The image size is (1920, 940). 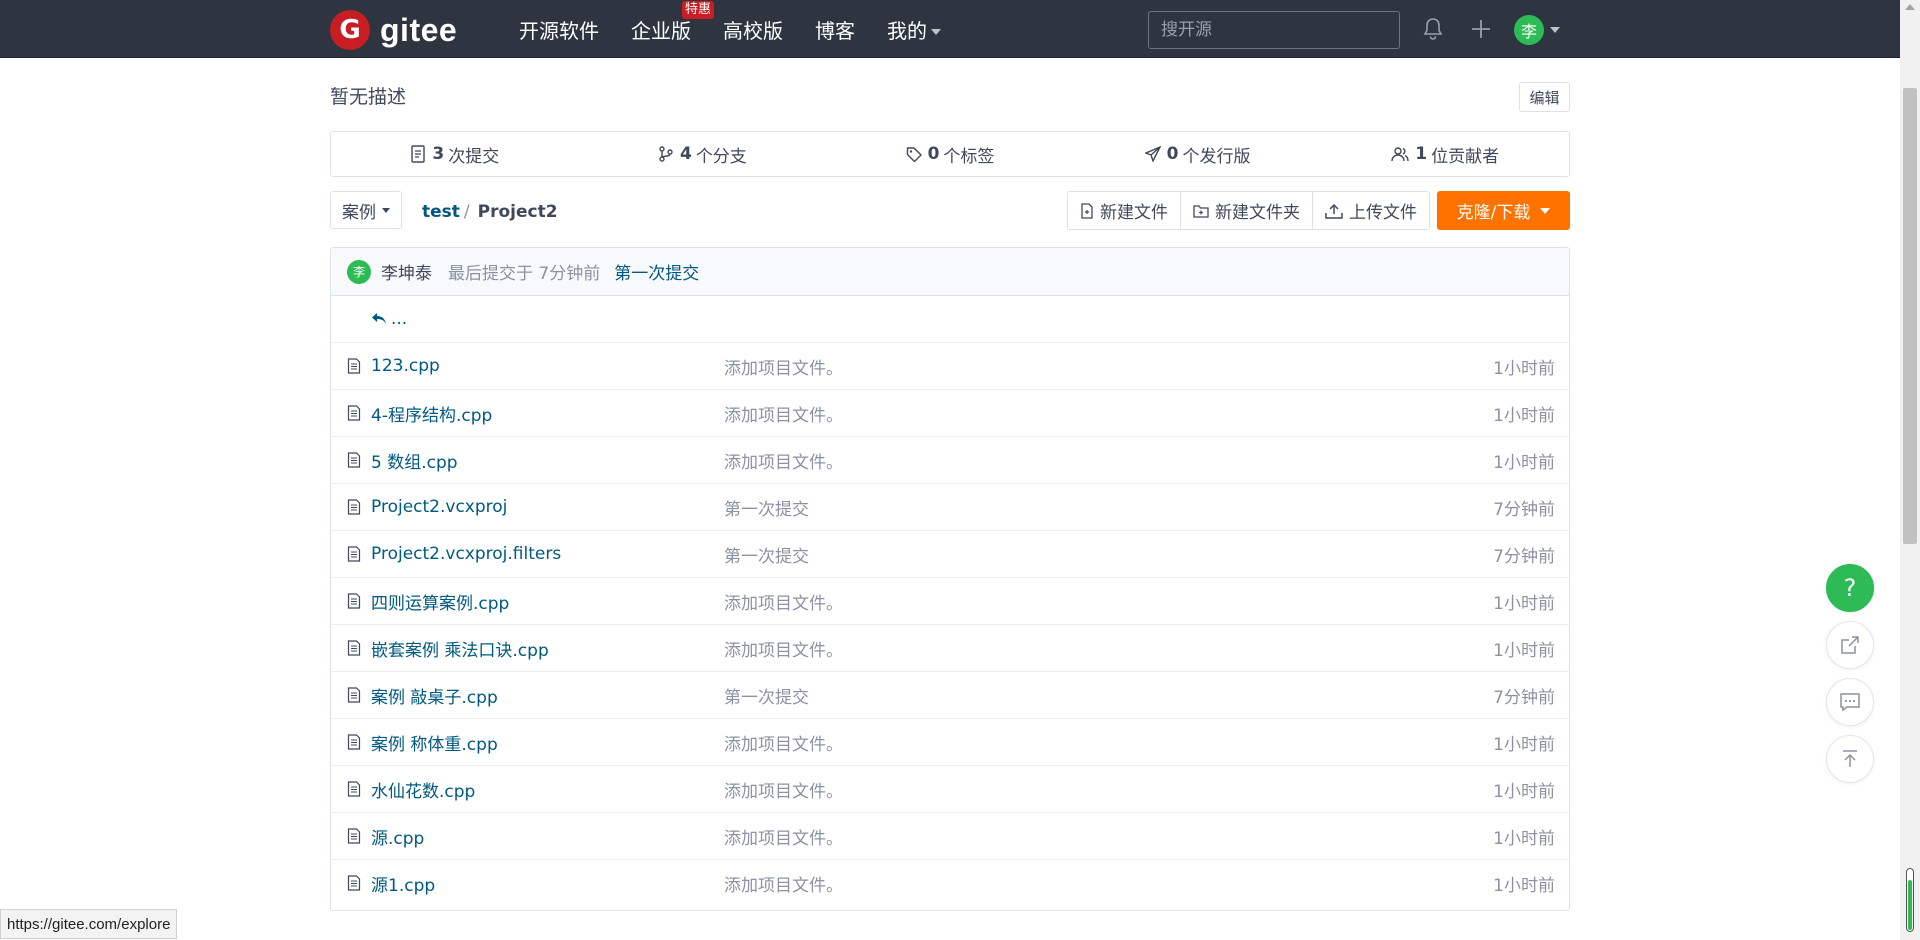 I want to click on file-row: Project2.vcxproj.filters 第一次提交 7分钟前, so click(x=950, y=554).